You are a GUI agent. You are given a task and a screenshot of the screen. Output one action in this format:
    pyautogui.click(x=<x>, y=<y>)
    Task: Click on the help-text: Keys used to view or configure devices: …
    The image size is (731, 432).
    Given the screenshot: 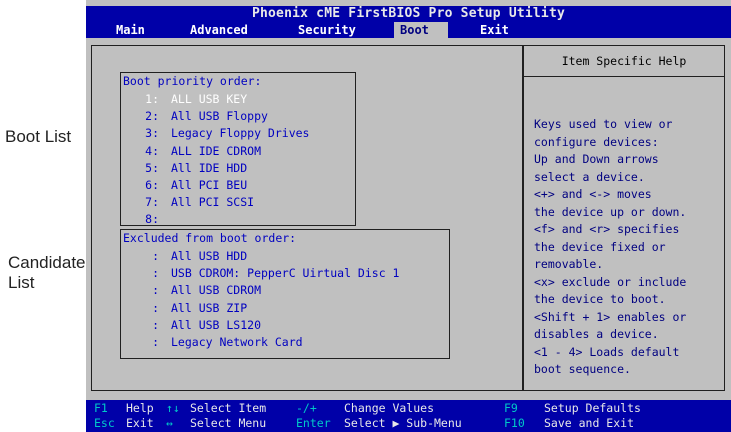 What is the action you would take?
    pyautogui.click(x=610, y=246)
    